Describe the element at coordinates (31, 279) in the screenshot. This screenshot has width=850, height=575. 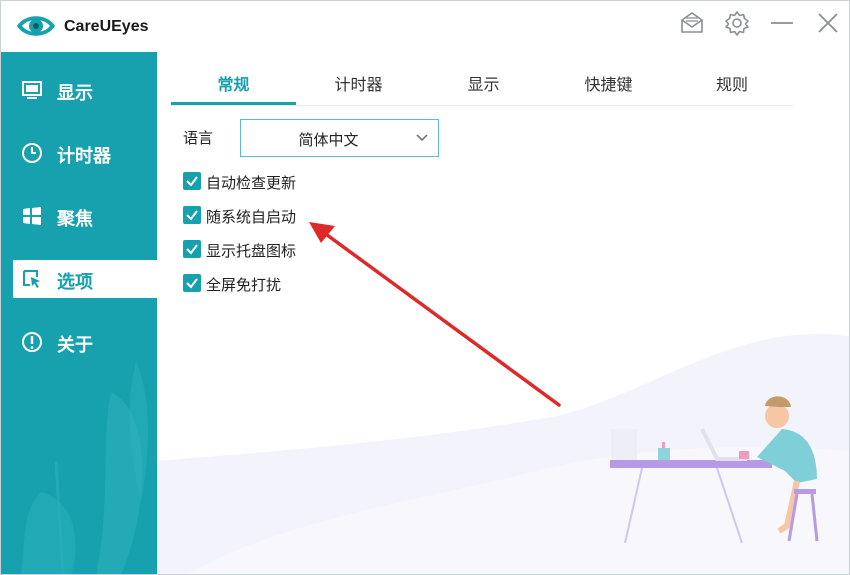
I see `cursor-icon` at that location.